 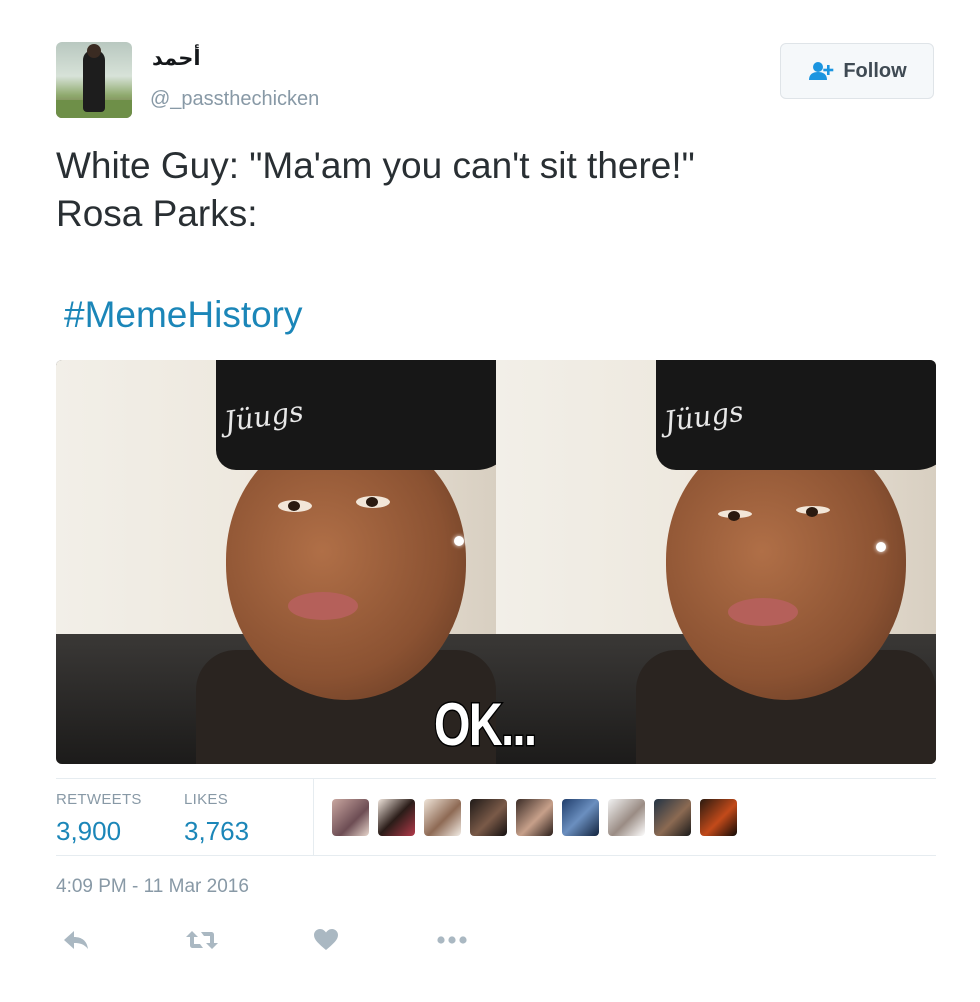 I want to click on user-handle: @_passthechicken, so click(x=234, y=99).